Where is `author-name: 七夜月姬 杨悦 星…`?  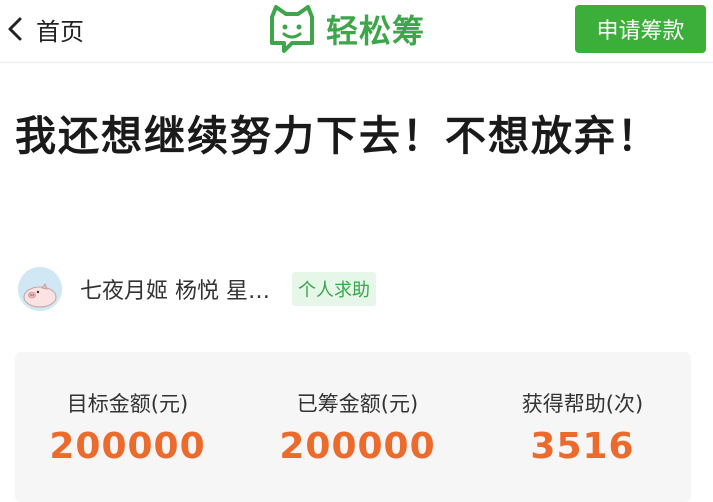
author-name: 七夜月姬 杨悦 星… is located at coordinates (175, 289).